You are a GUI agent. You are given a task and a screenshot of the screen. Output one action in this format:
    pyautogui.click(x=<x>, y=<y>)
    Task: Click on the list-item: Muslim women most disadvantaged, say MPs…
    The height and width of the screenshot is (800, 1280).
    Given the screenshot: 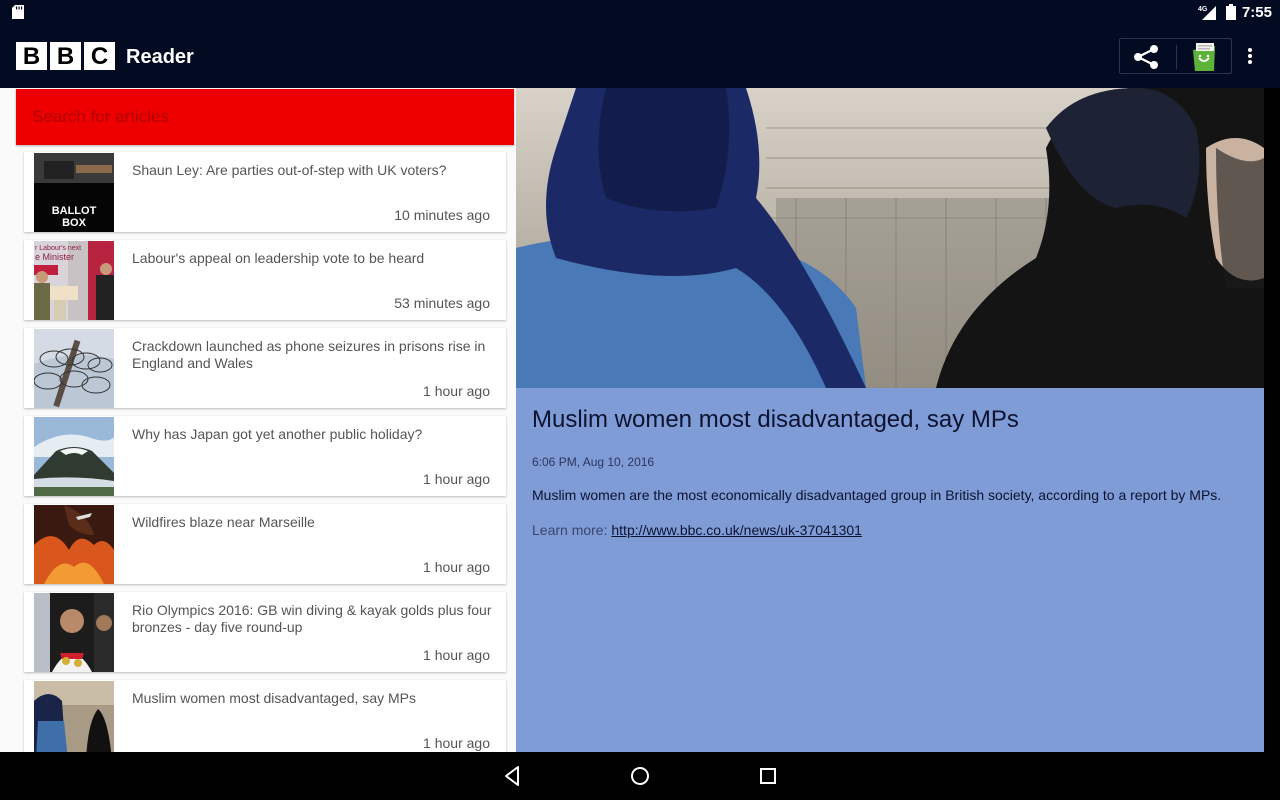 What is the action you would take?
    pyautogui.click(x=265, y=716)
    